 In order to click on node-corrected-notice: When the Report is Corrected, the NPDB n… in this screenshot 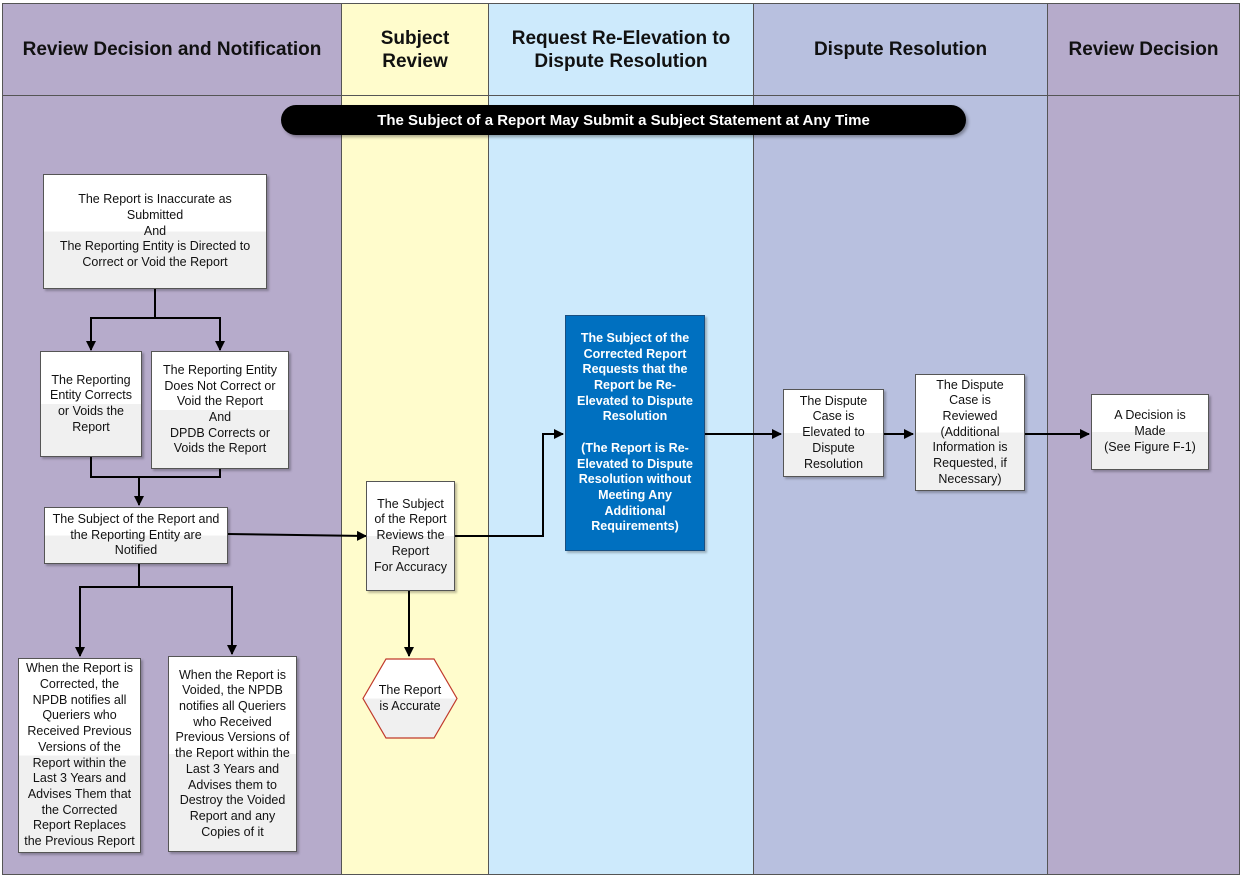, I will do `click(79, 755)`.